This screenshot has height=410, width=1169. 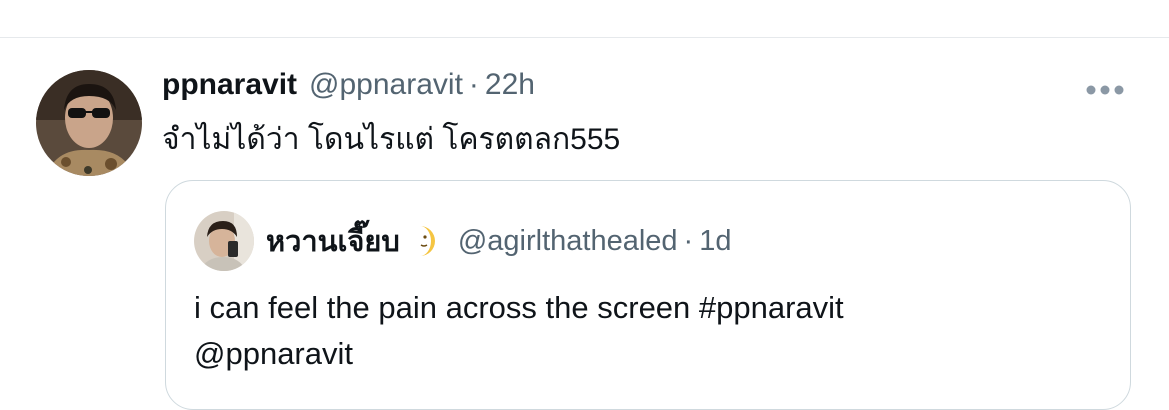 I want to click on tweet-text: จำไม่ได้ว่า โดนไรแต่ โครตตลก555, so click(x=391, y=139).